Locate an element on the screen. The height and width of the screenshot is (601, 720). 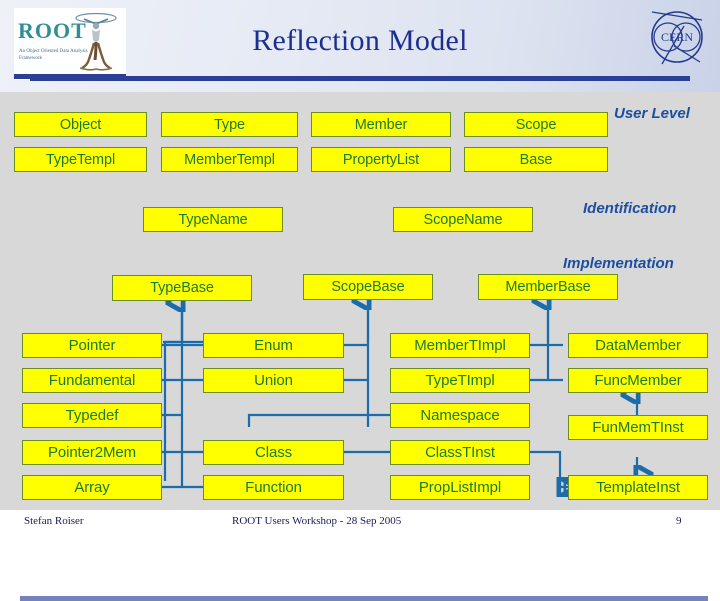
box-object: Object is located at coordinates (80, 124).